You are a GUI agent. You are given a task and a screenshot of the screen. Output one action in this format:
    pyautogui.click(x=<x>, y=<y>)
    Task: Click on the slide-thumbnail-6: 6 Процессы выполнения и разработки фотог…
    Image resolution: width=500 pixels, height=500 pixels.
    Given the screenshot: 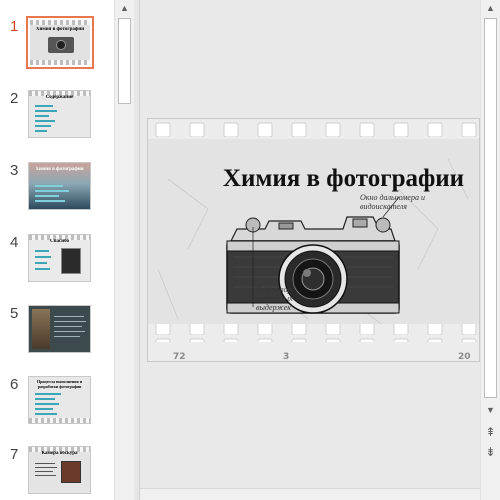 What is the action you would take?
    pyautogui.click(x=57, y=406)
    